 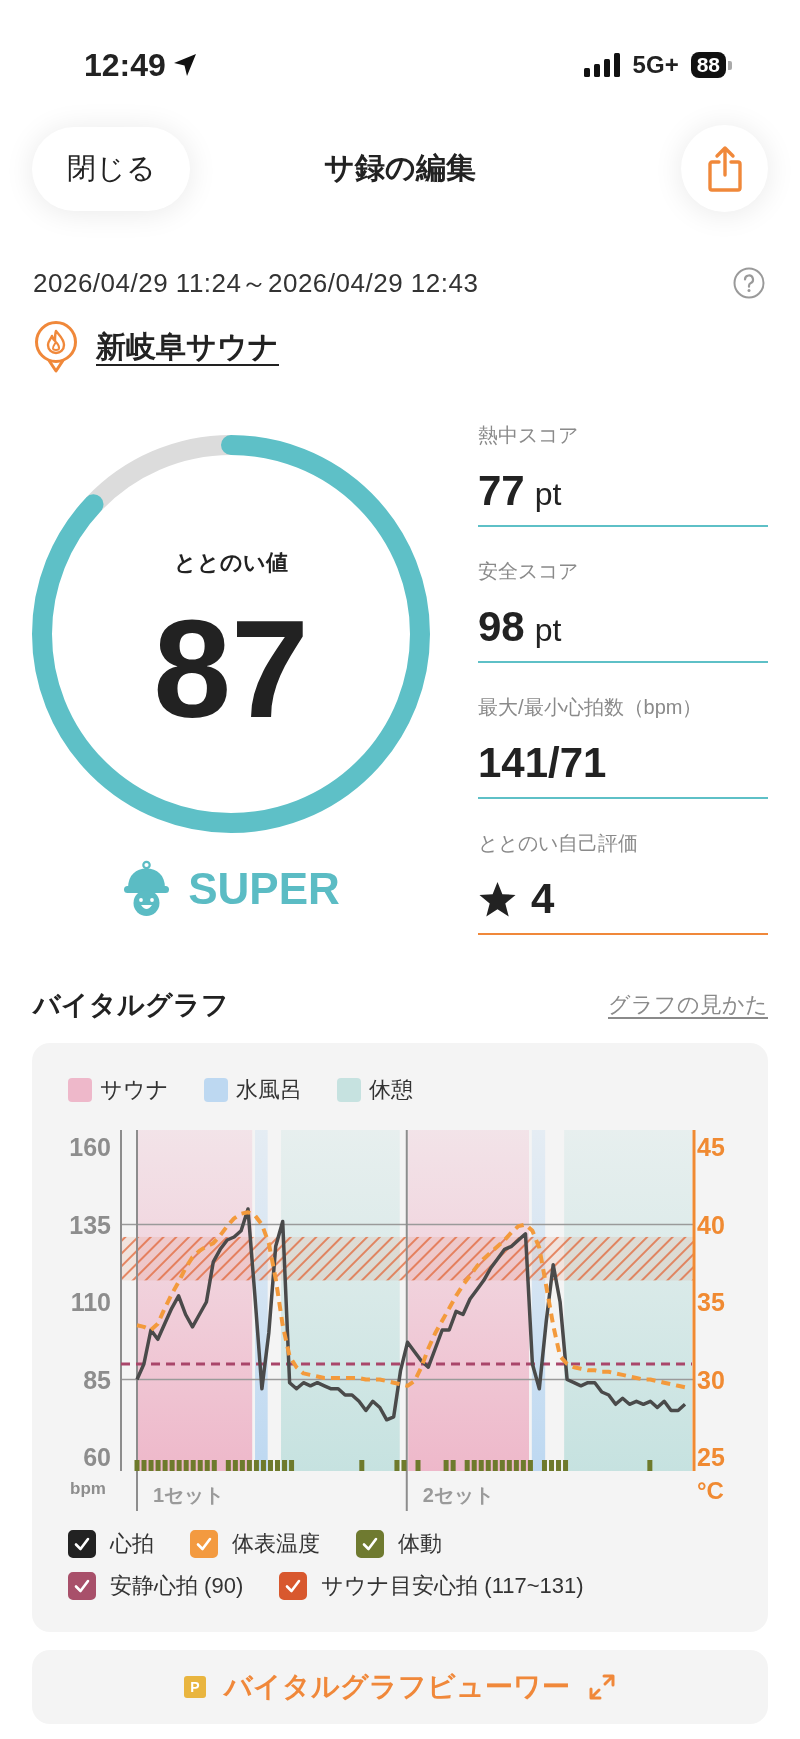 What do you see at coordinates (730, 65) in the screenshot?
I see `battery-cap-icon` at bounding box center [730, 65].